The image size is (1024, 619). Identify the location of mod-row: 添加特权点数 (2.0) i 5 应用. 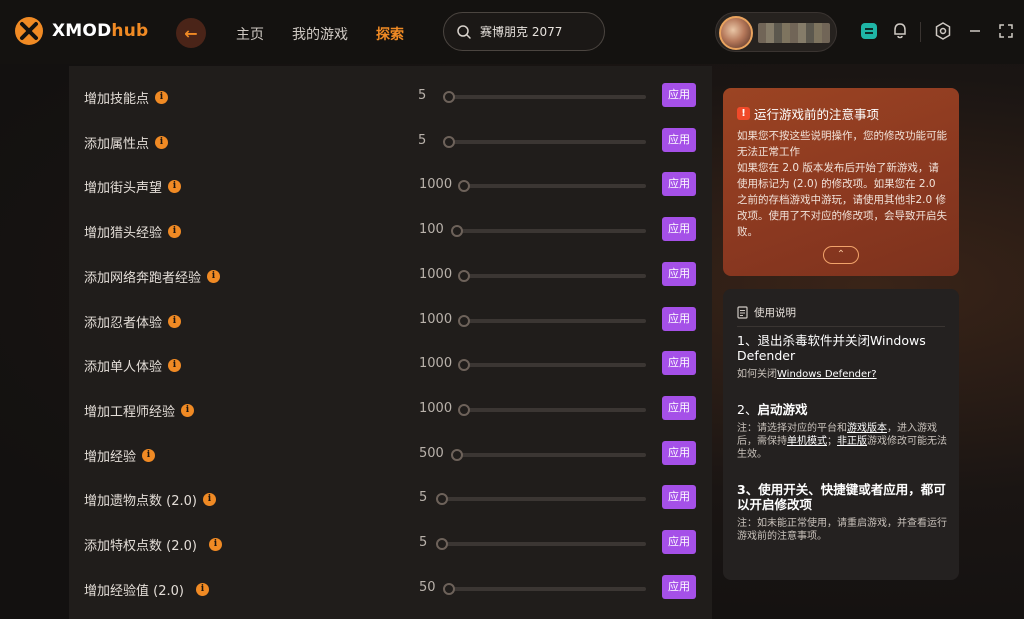
(390, 544).